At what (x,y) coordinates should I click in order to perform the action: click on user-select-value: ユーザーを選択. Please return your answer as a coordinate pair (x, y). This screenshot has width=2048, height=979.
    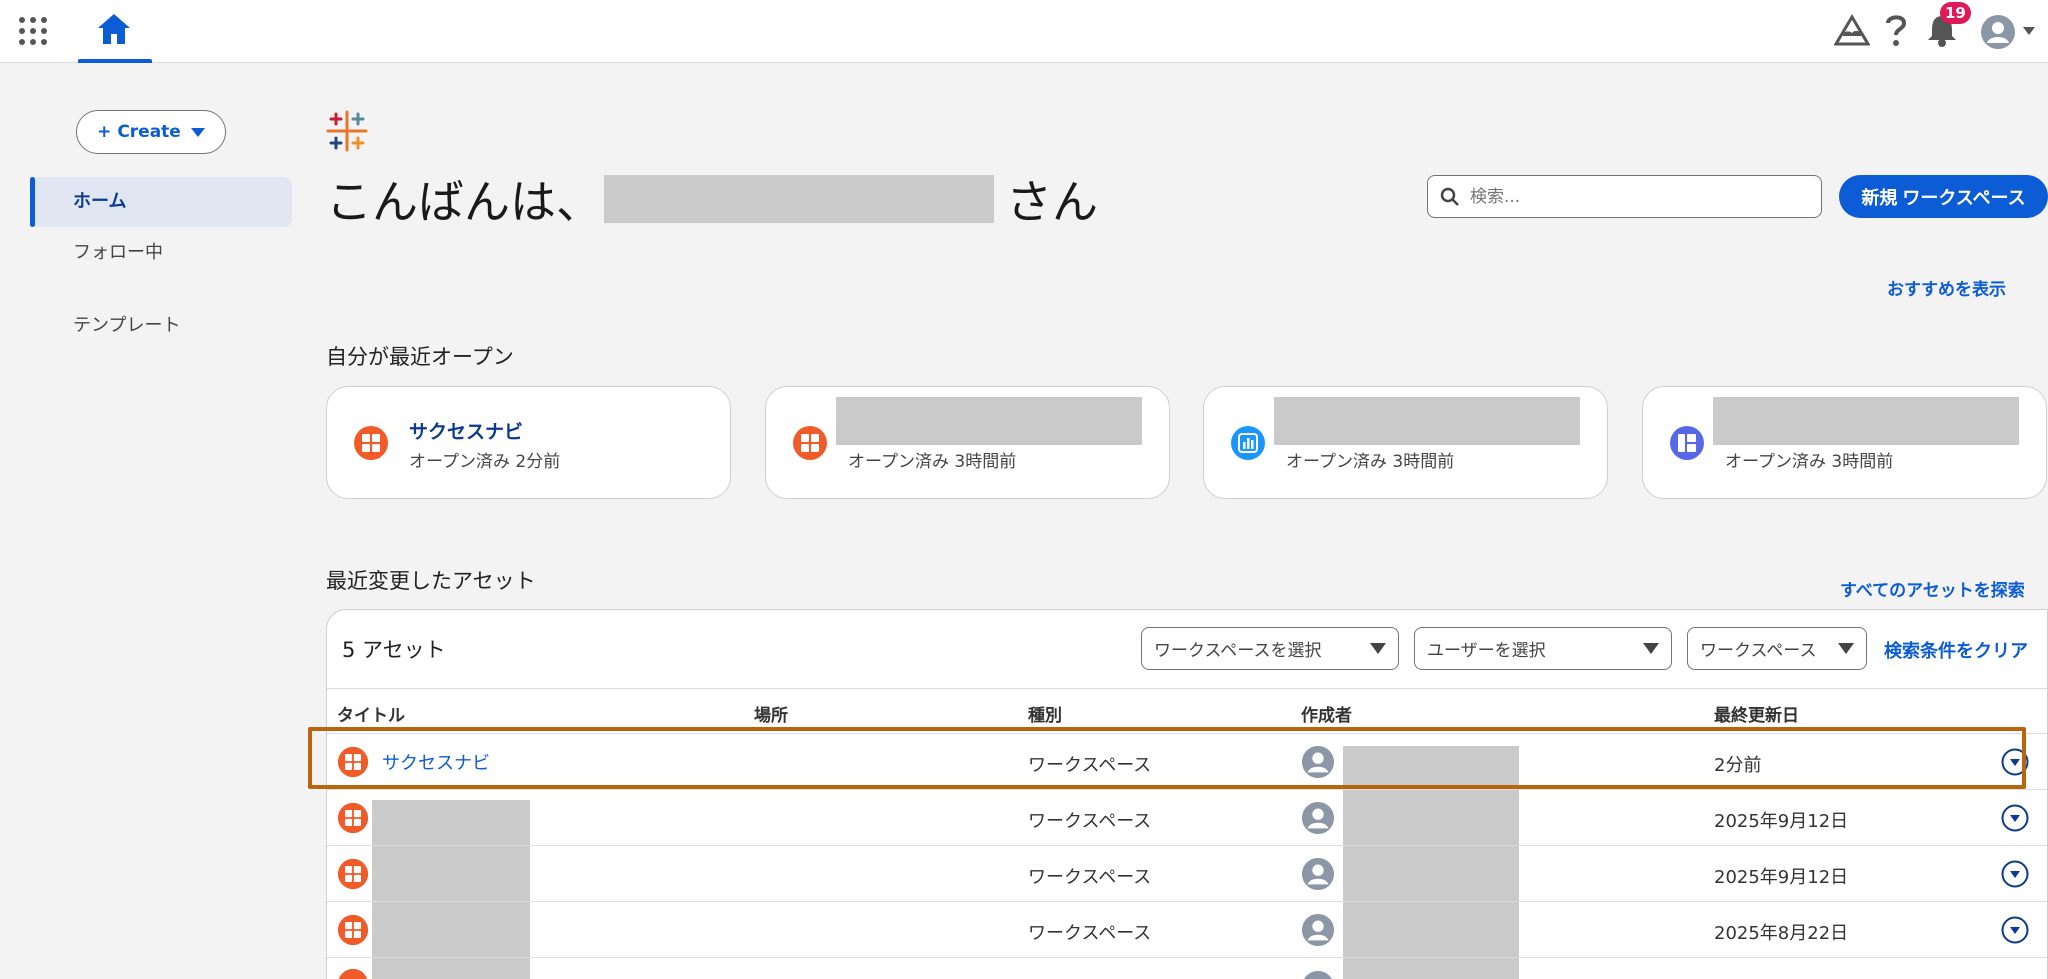
    Looking at the image, I should click on (1486, 651).